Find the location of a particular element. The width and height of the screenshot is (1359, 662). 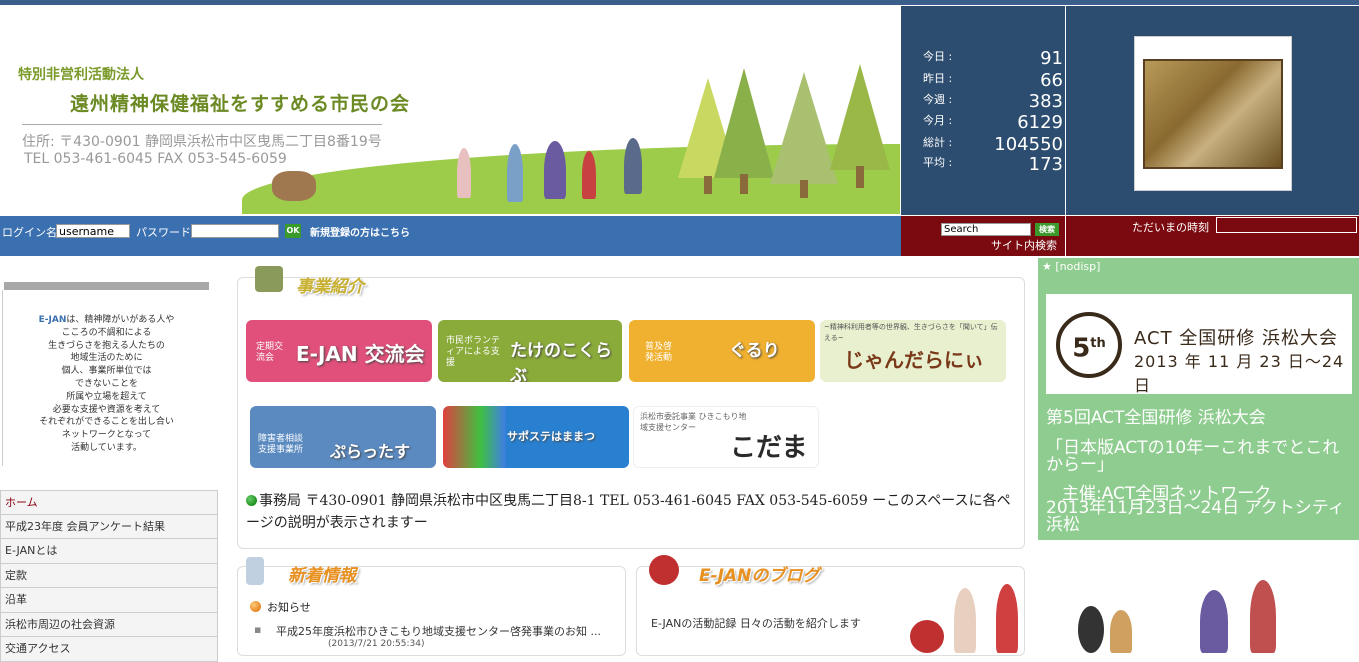

mission-line: できないことを is located at coordinates (106, 383).